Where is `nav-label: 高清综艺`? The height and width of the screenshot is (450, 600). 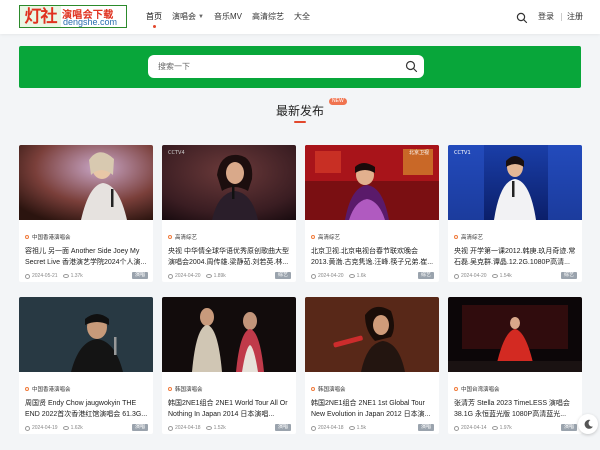 nav-label: 高清综艺 is located at coordinates (267, 16).